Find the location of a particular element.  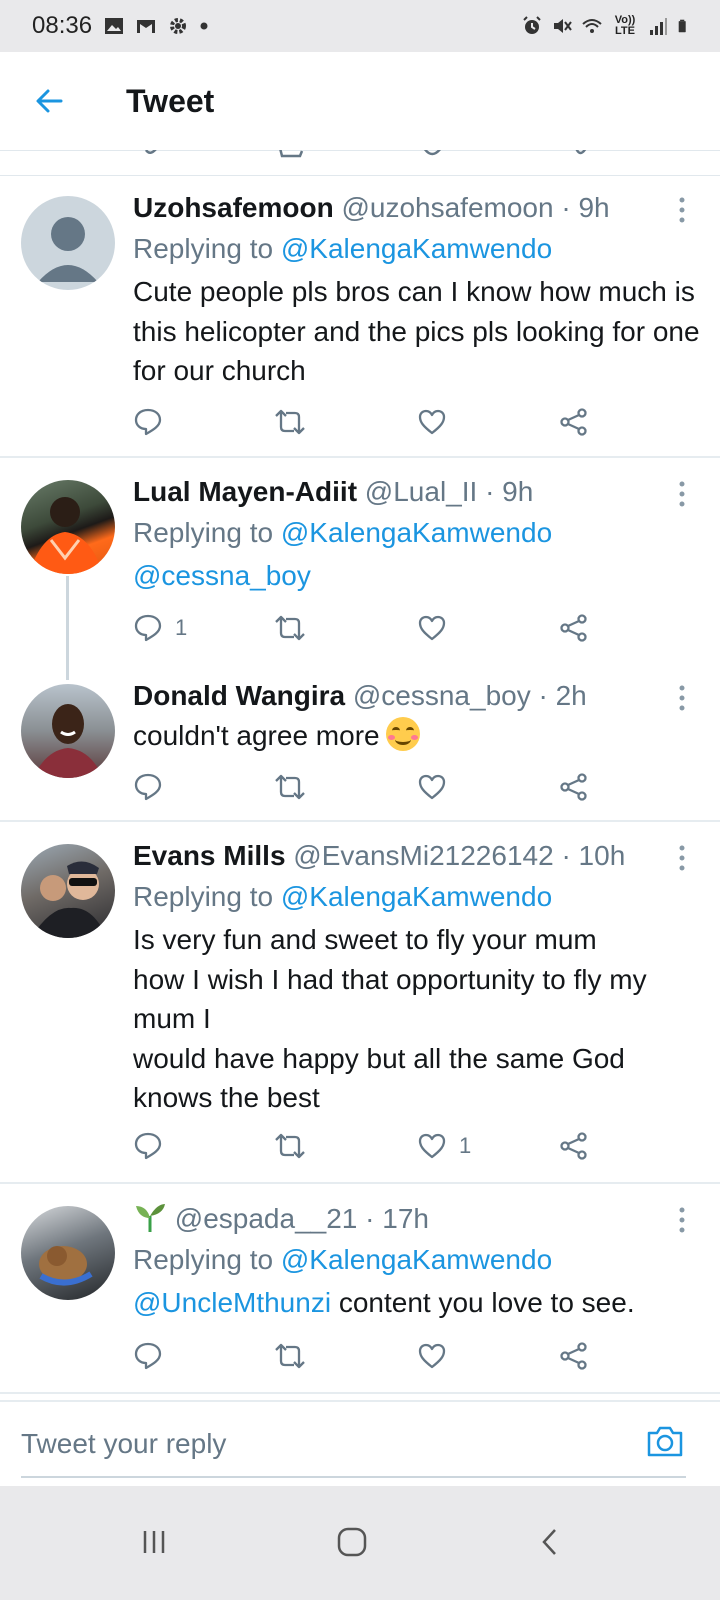

tweet-actions is located at coordinates (373, 422).